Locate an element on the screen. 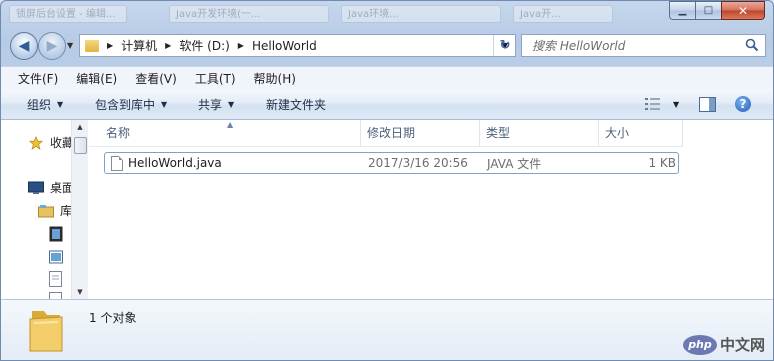 The height and width of the screenshot is (361, 774). item-count: 1 个对象 is located at coordinates (113, 318).